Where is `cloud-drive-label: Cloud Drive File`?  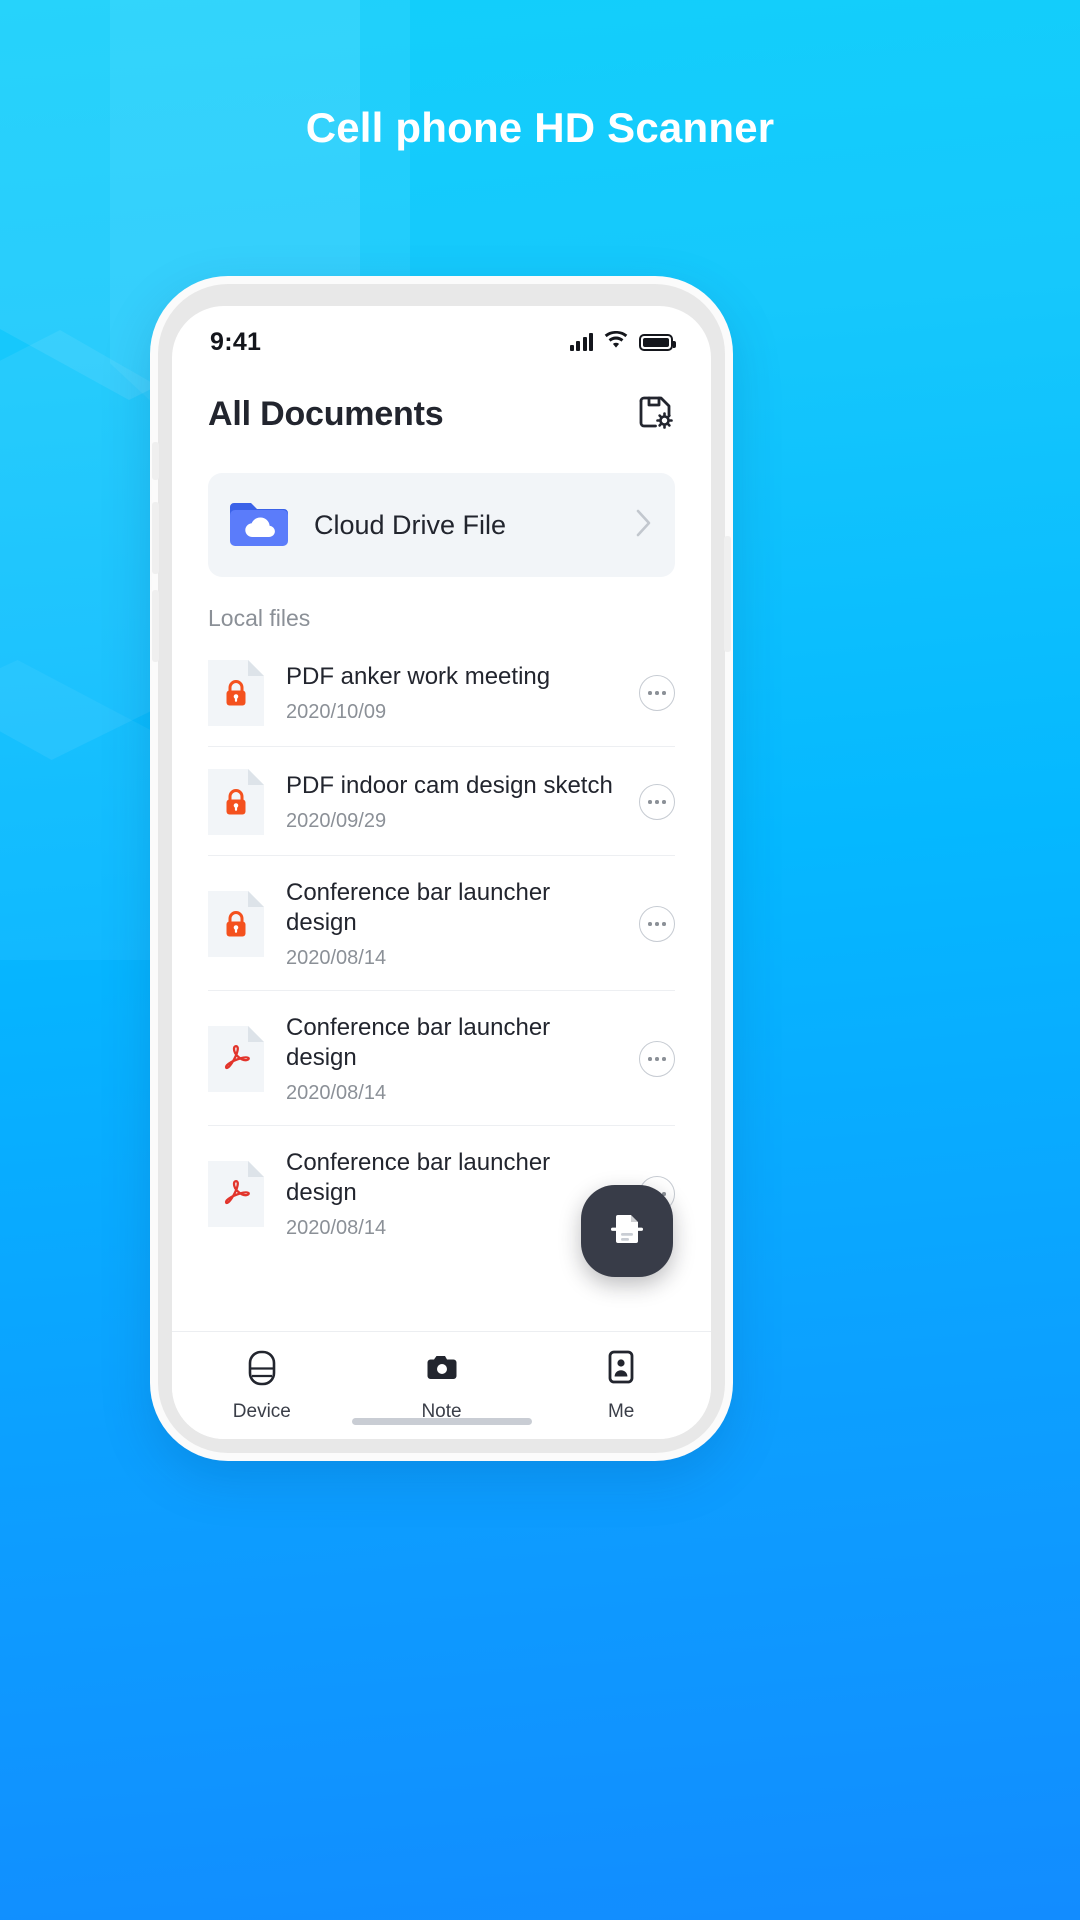 cloud-drive-label: Cloud Drive File is located at coordinates (410, 524).